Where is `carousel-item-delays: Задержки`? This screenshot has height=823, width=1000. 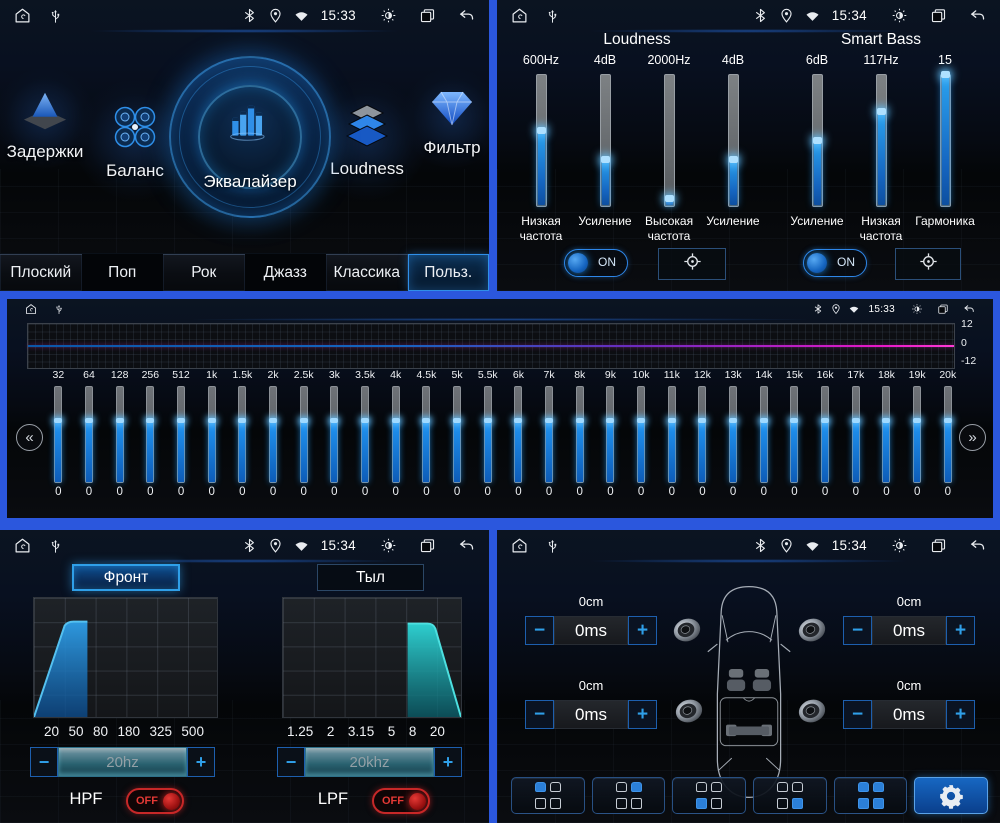 carousel-item-delays: Задержки is located at coordinates (47, 126).